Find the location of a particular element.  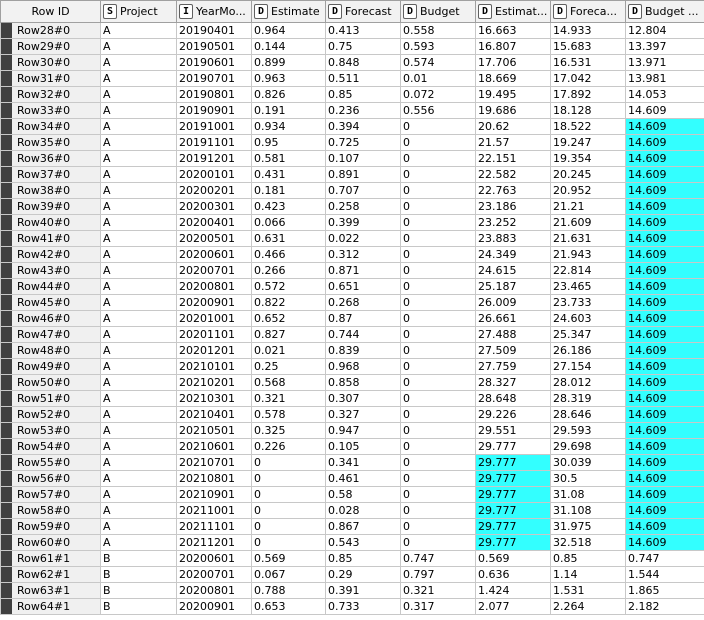

table-cell: 0.321 is located at coordinates (438, 590).